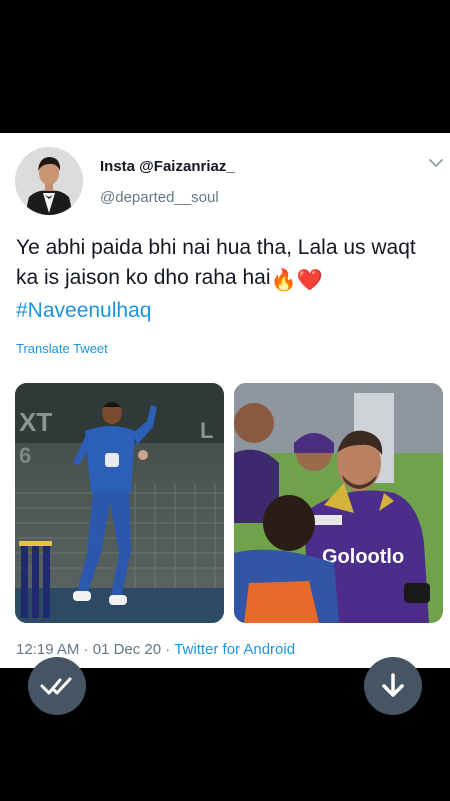  I want to click on avatar, so click(49, 181).